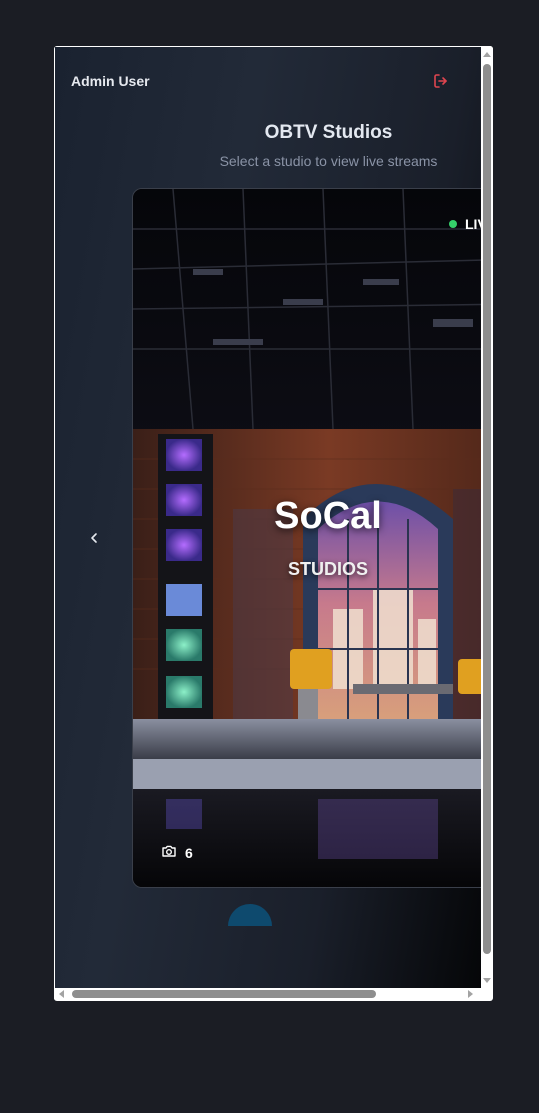 This screenshot has height=1113, width=539. Describe the element at coordinates (224, 994) in the screenshot. I see `horizontal-scroll-thumb` at that location.